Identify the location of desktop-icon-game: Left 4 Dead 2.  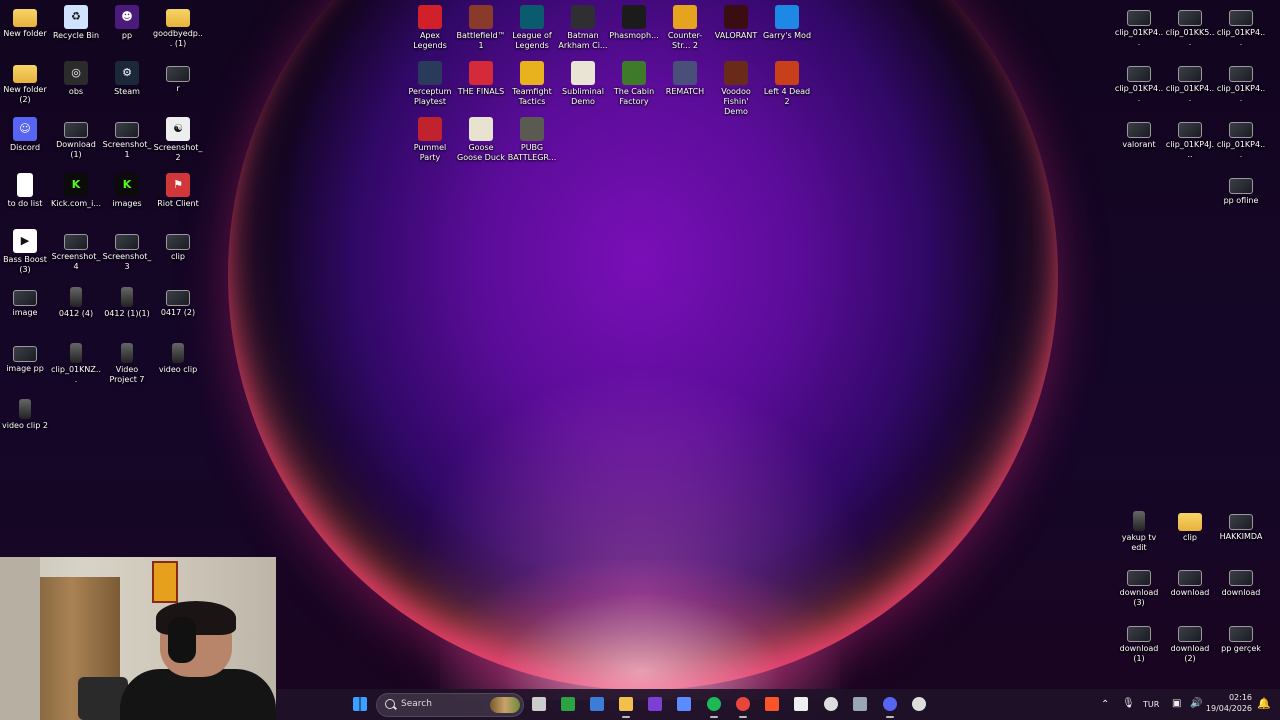
(787, 85).